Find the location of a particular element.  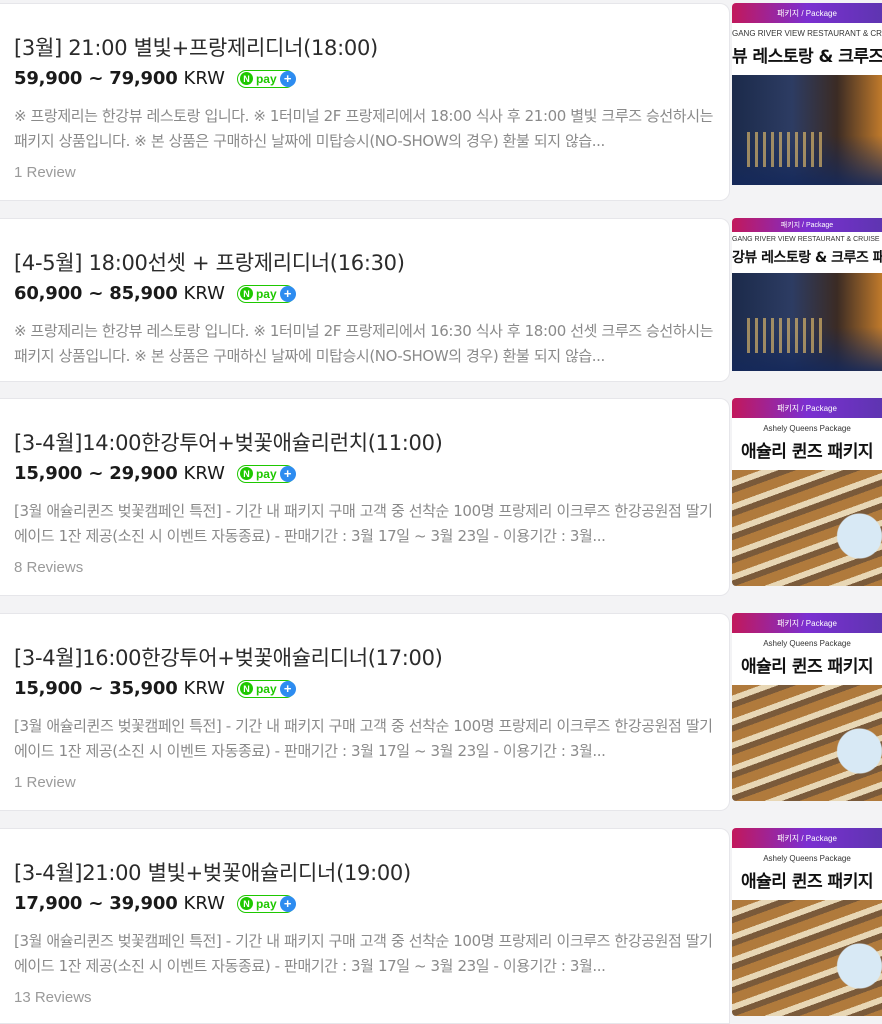

thumbnail-subtitle: GANG RIVER VIEW RESTAURANT & CRUISE PA is located at coordinates (807, 30).